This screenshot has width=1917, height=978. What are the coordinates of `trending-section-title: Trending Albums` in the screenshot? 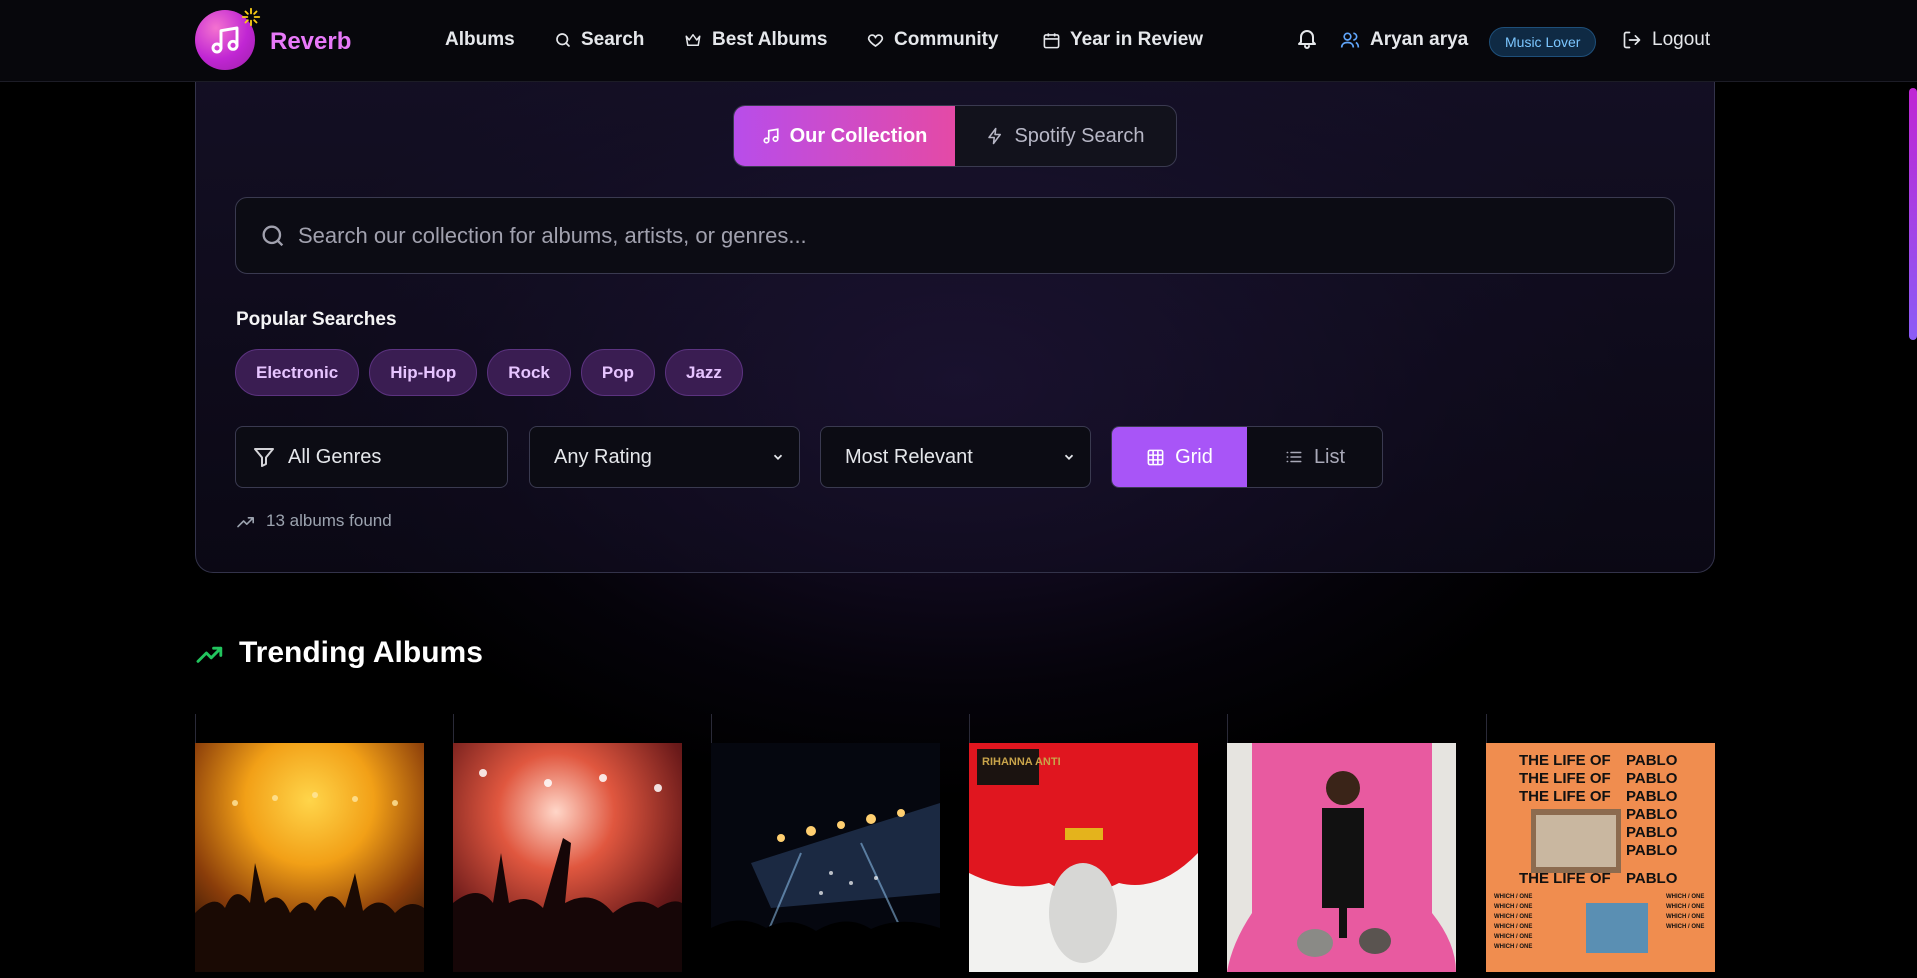 It's located at (339, 653).